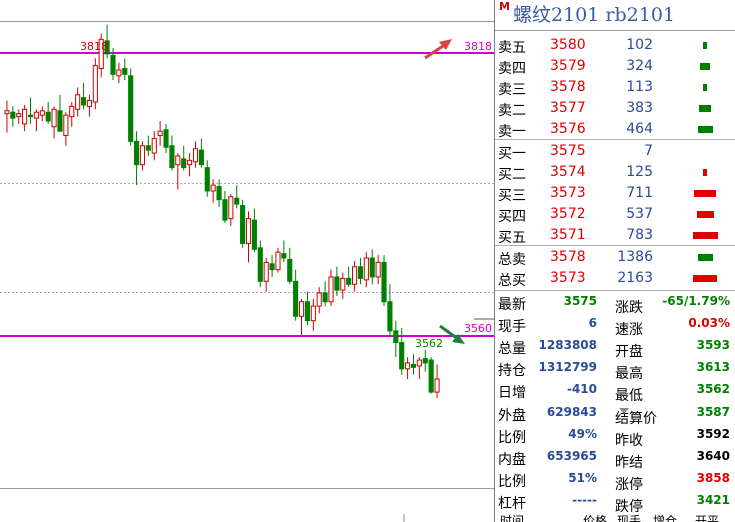 The height and width of the screenshot is (522, 735). What do you see at coordinates (639, 45) in the screenshot?
I see `order-volume: 102` at bounding box center [639, 45].